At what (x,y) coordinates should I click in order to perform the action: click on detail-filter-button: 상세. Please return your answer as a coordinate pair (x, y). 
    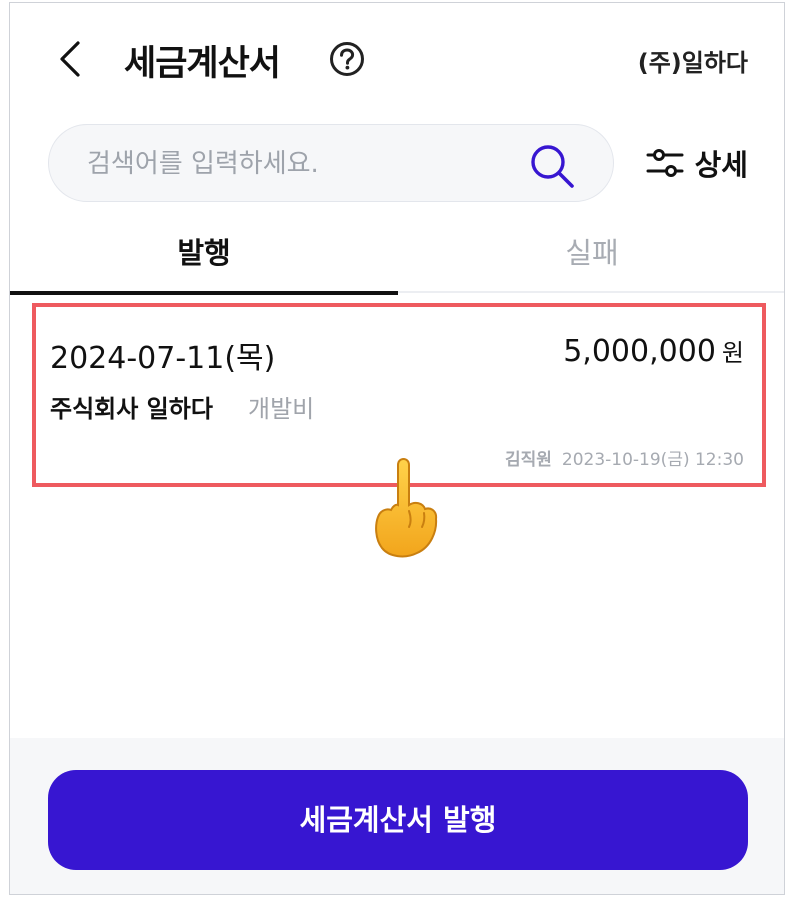
    Looking at the image, I should click on (696, 163).